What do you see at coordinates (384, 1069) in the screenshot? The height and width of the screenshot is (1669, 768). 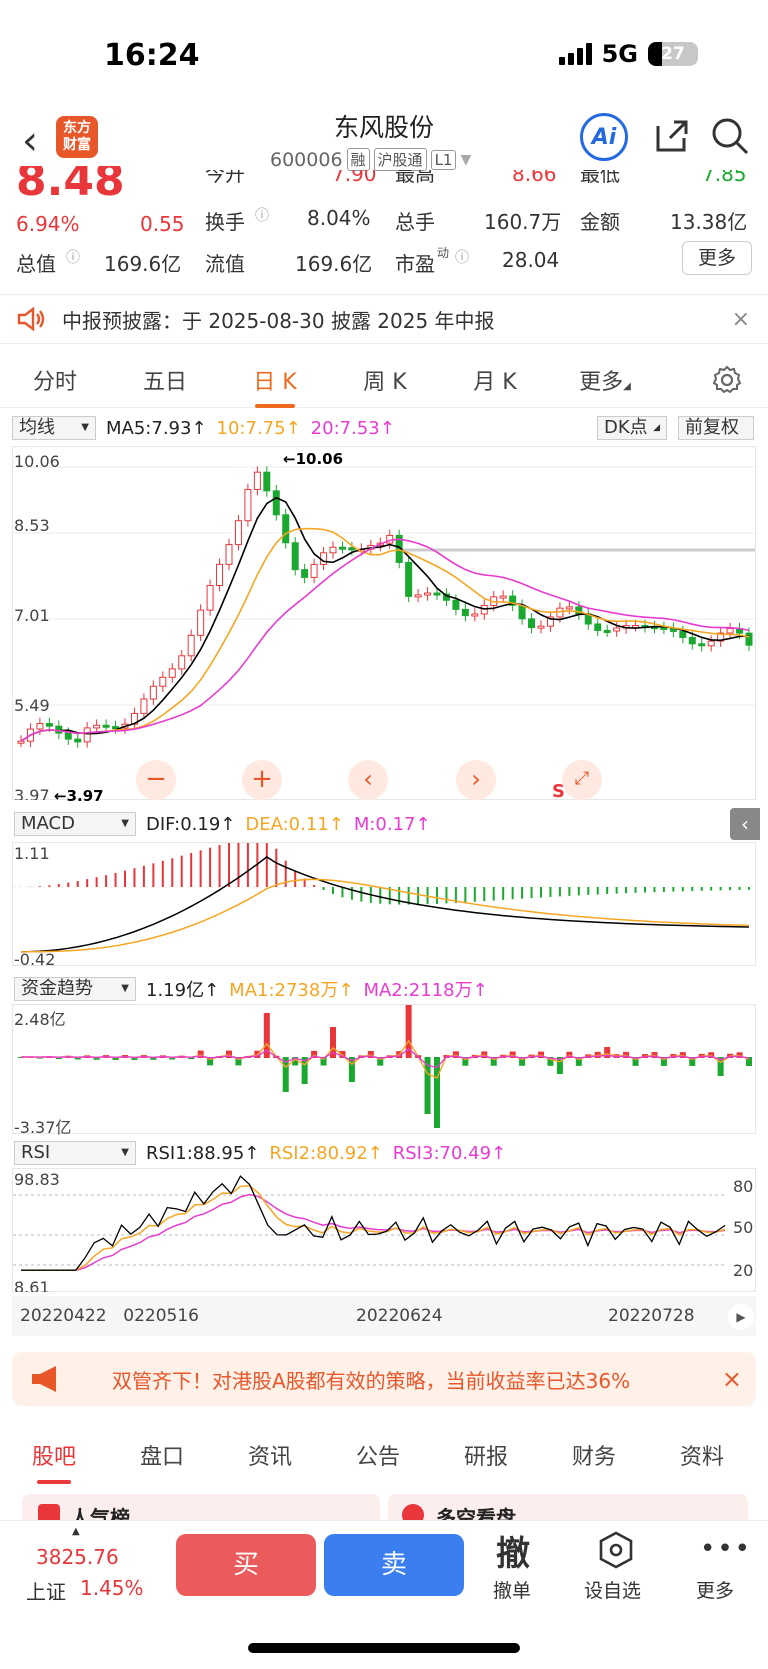 I see `fund-trend-chart` at bounding box center [384, 1069].